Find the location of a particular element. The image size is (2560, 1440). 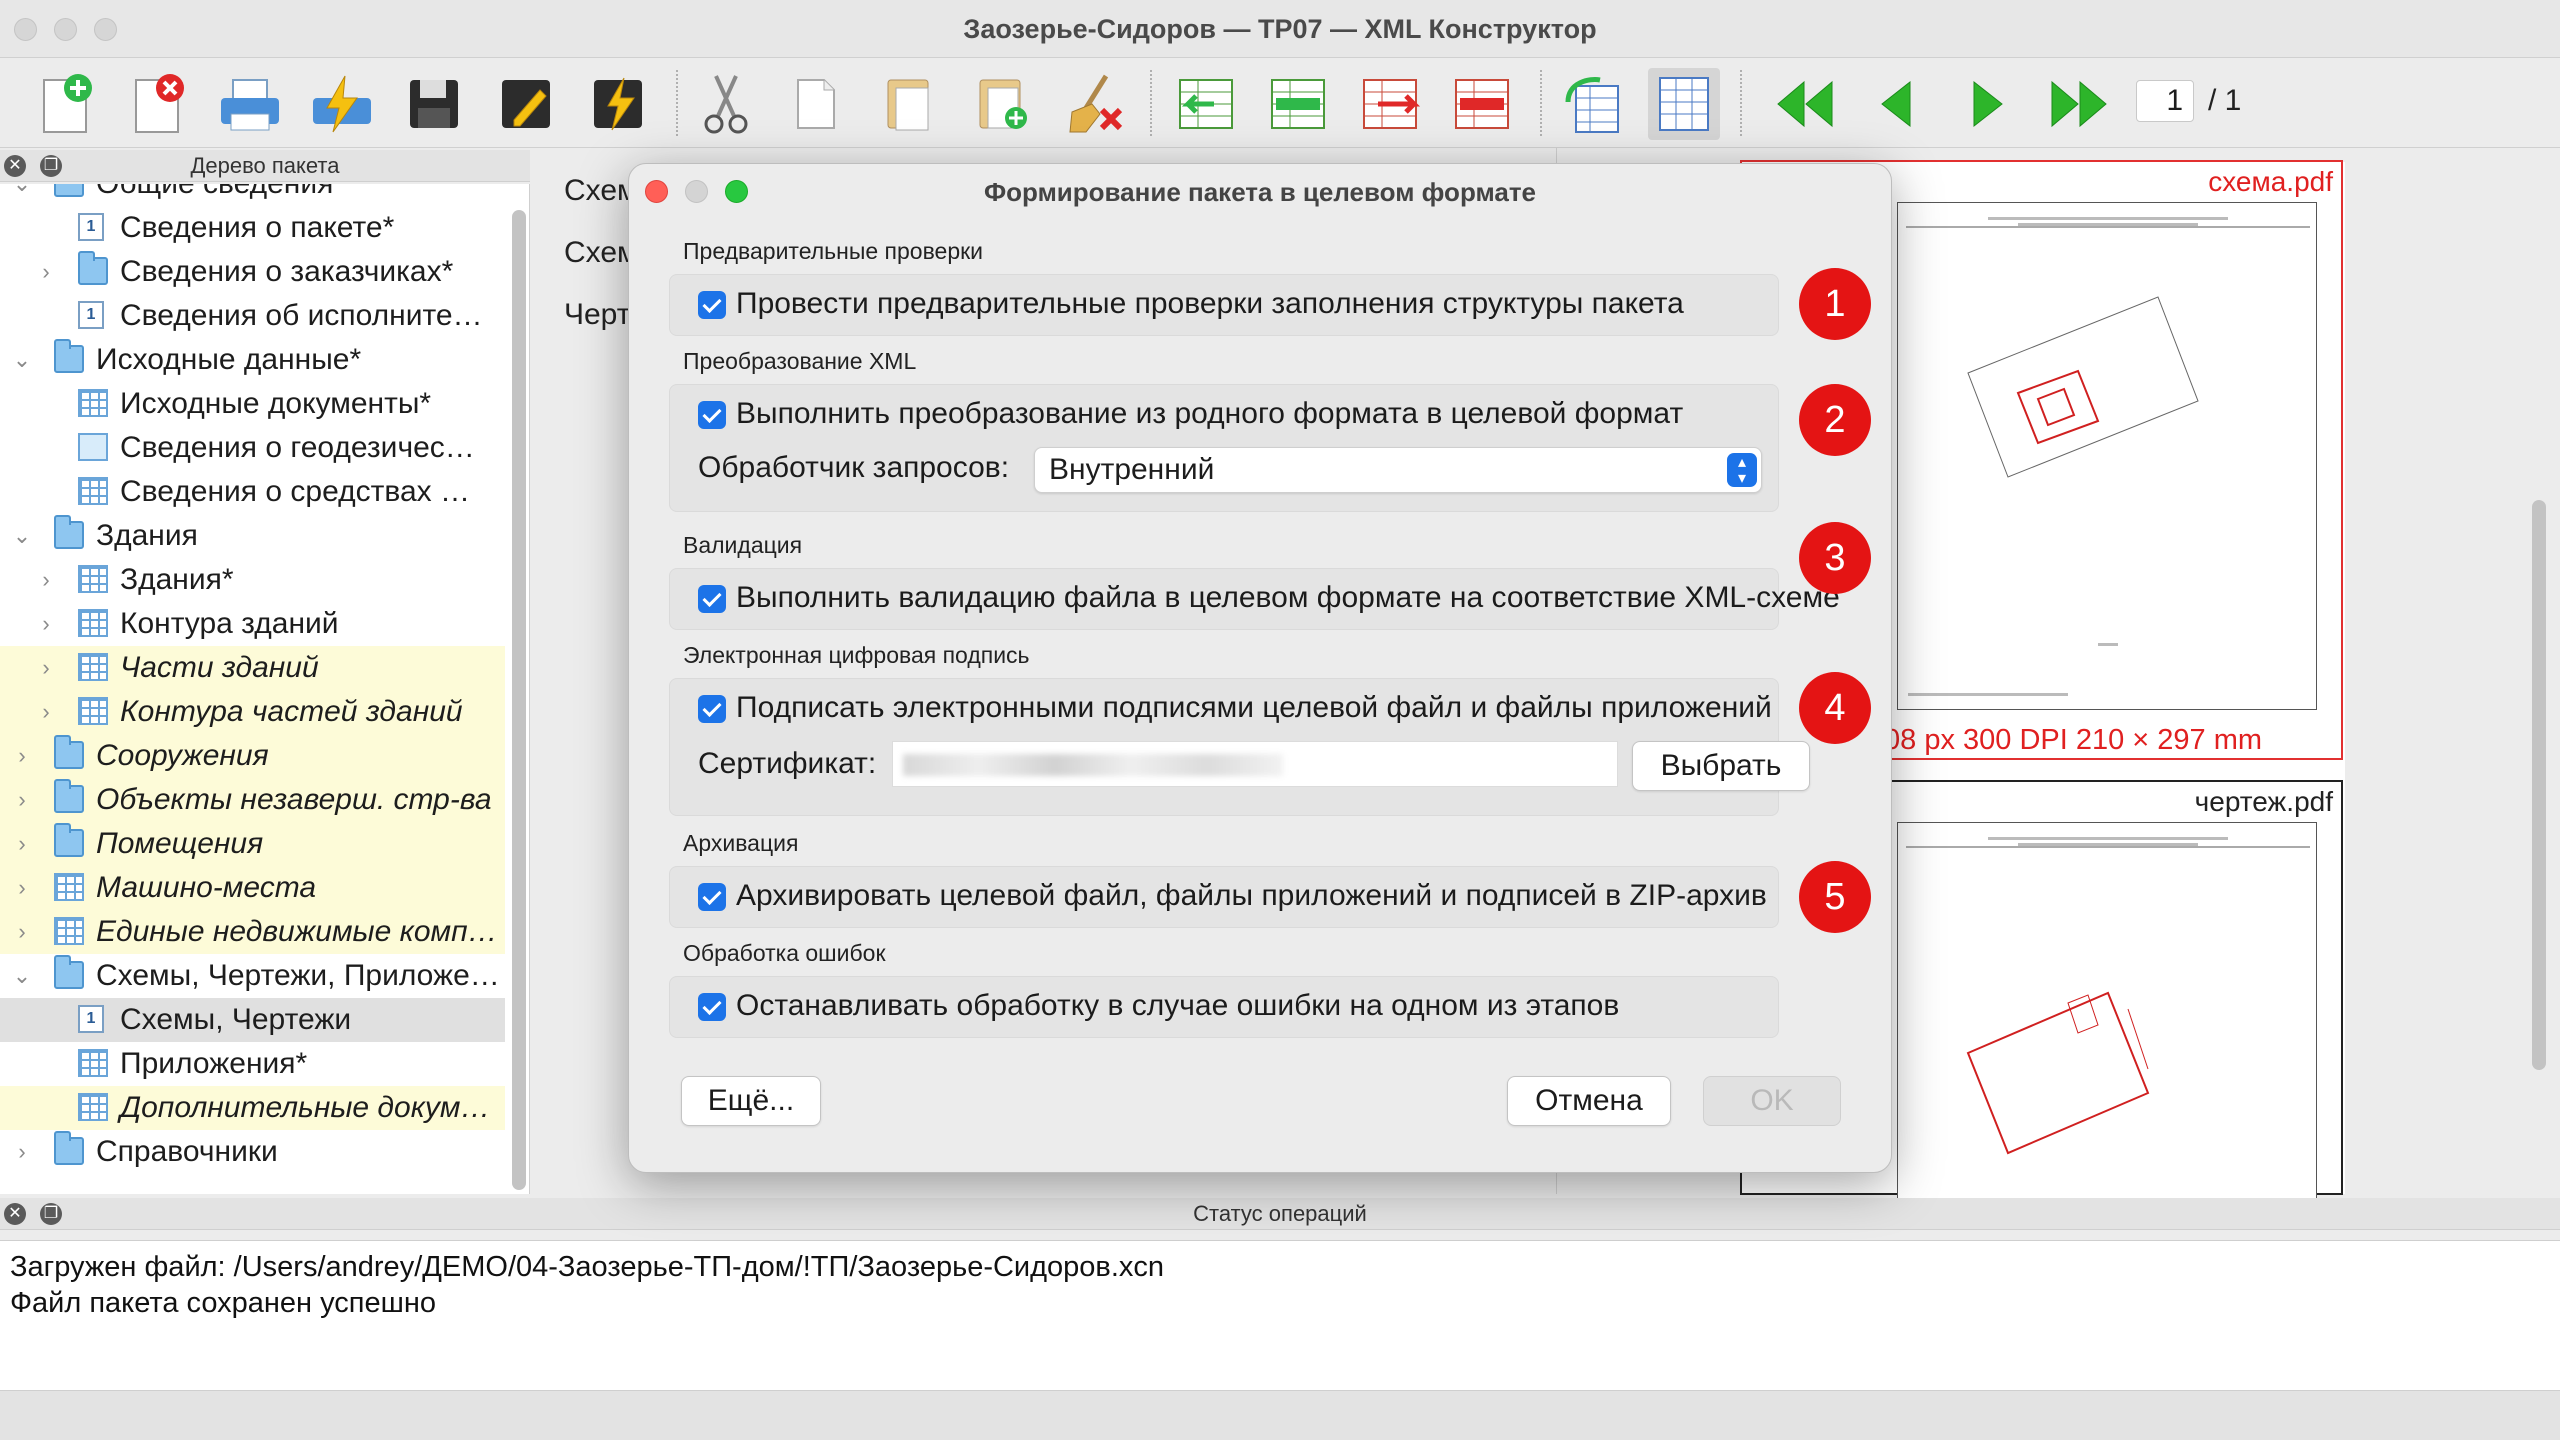

preview-scrollbar is located at coordinates (2539, 785).